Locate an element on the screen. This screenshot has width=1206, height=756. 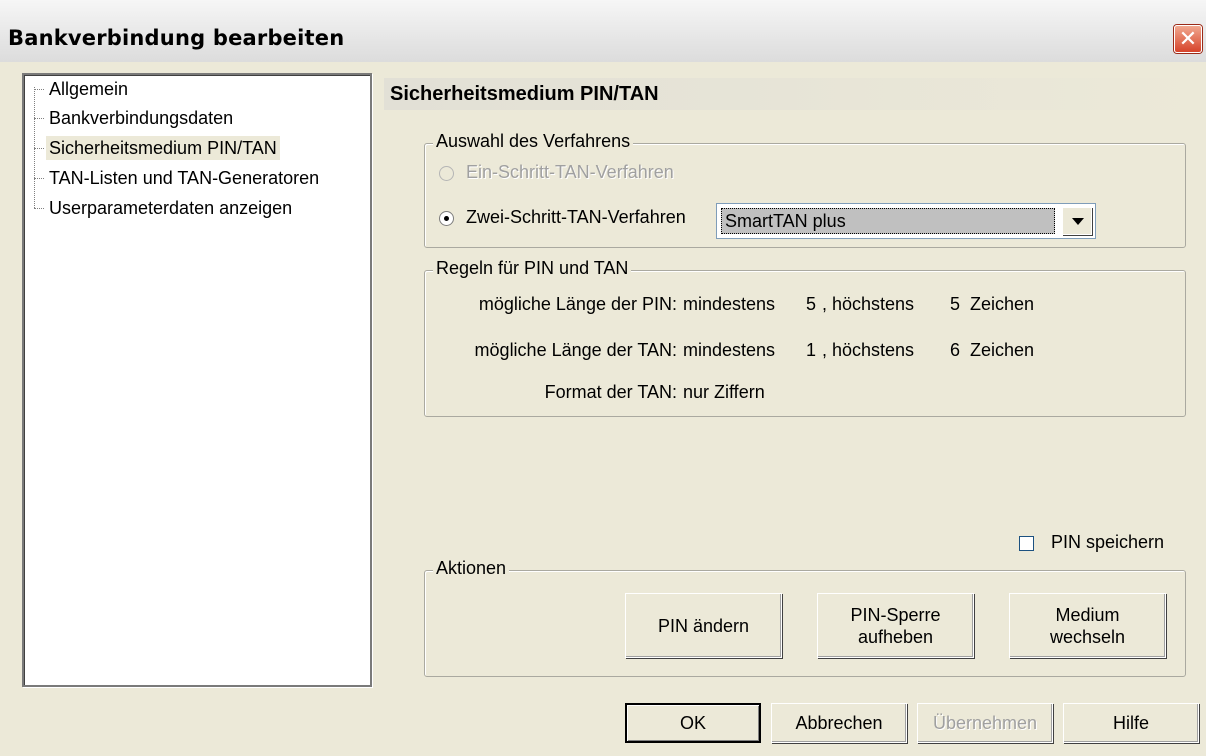
window-title: Bankverbindung bearbeiten is located at coordinates (176, 38).